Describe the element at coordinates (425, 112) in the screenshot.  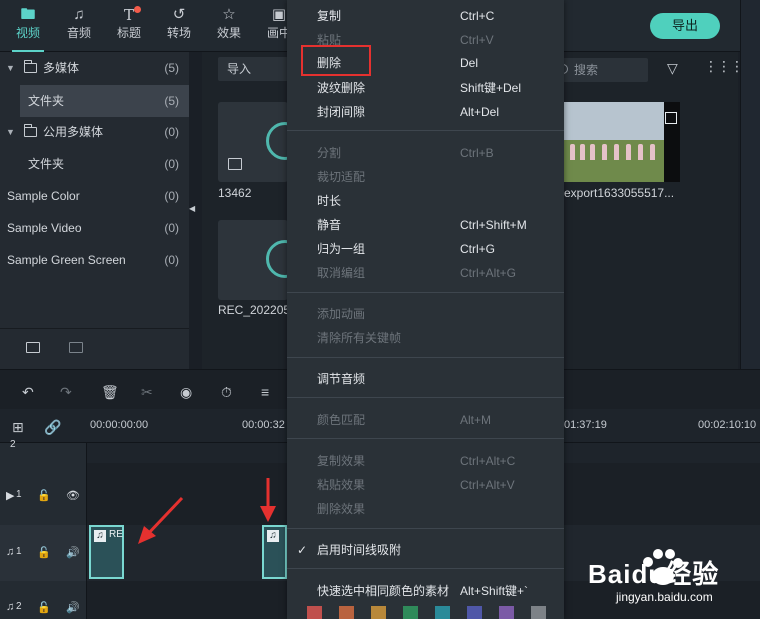
I see `menu-item-close-gap: 封闭间隙 Alt+Del` at that location.